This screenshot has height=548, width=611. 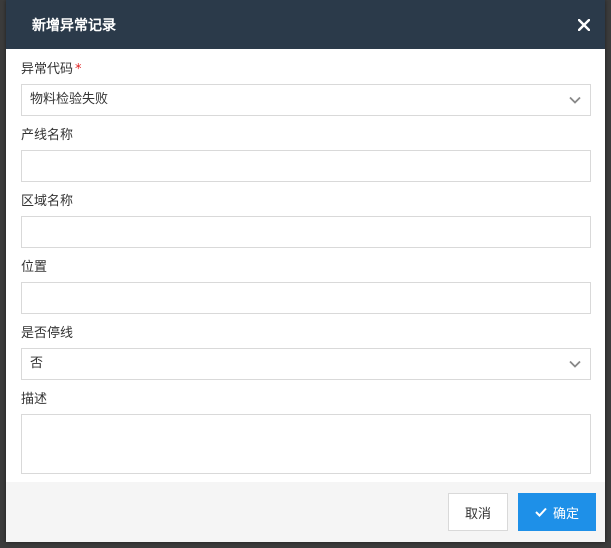 I want to click on line-name-input, so click(x=306, y=166).